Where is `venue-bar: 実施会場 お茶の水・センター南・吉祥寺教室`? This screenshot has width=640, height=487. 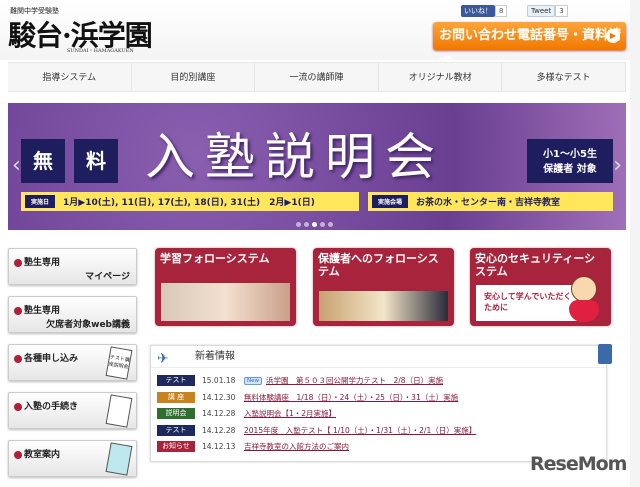
venue-bar: 実施会場 お茶の水・センター南・吉祥寺教室 is located at coordinates (490, 201).